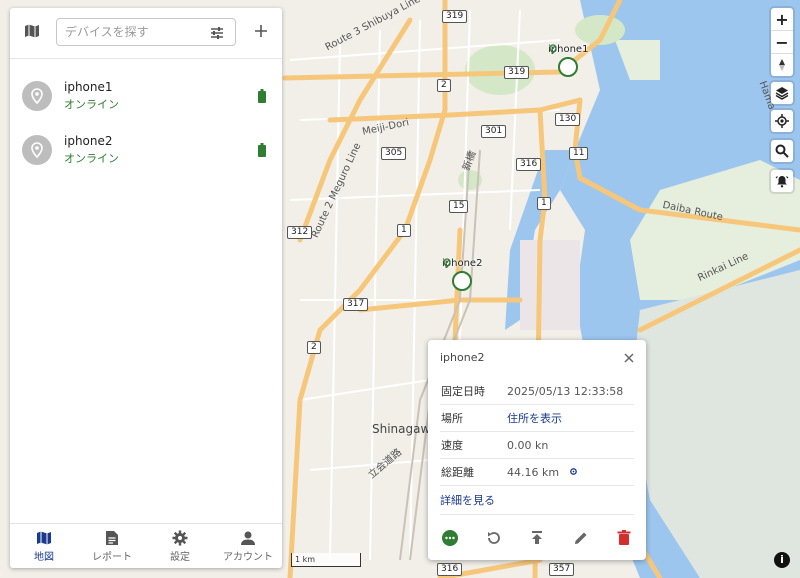 The width and height of the screenshot is (800, 578). I want to click on row-key: 場所, so click(473, 418).